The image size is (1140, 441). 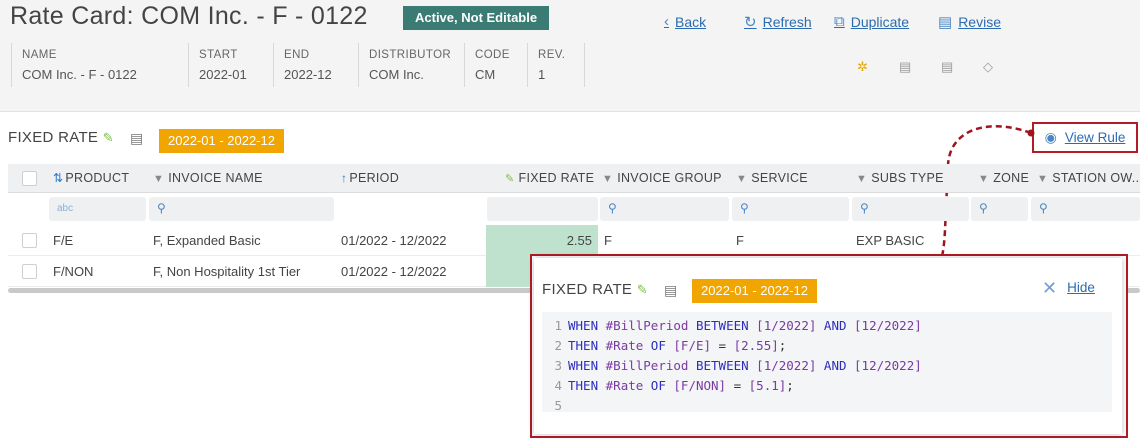 I want to click on close-icon: ✕, so click(x=1050, y=287).